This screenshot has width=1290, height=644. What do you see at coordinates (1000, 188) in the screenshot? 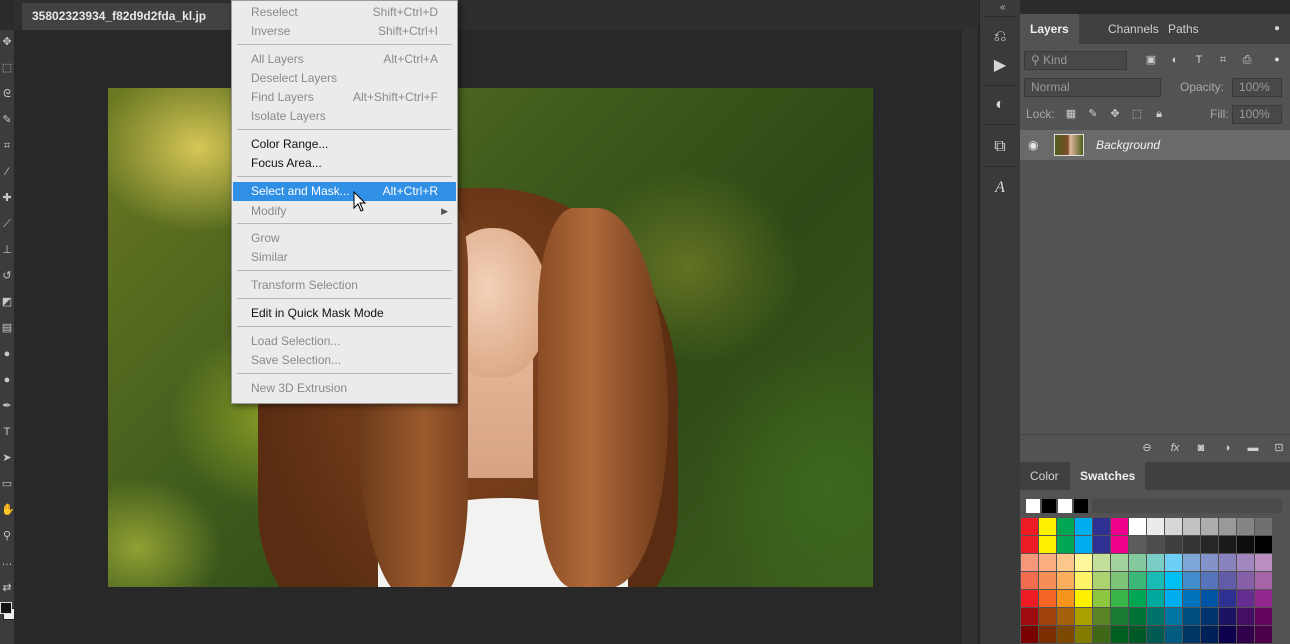
I see `character-panel-icon: A` at bounding box center [1000, 188].